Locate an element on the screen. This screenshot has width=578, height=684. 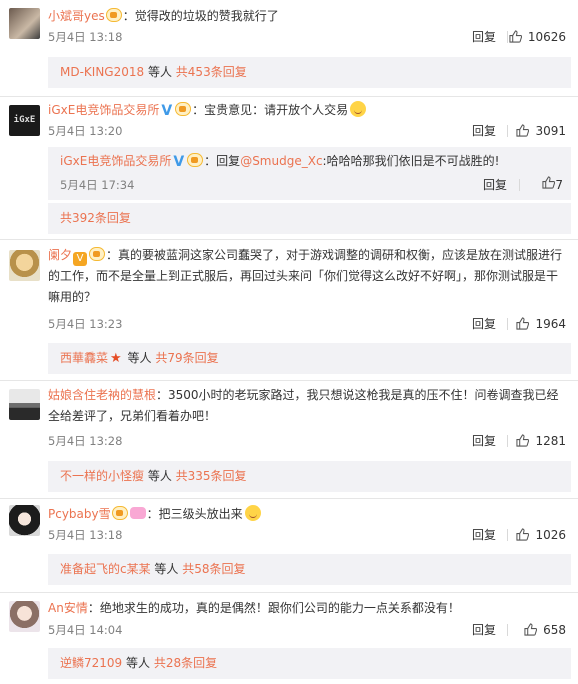
igxe-logo-icon: iGxE is located at coordinates (24, 120).